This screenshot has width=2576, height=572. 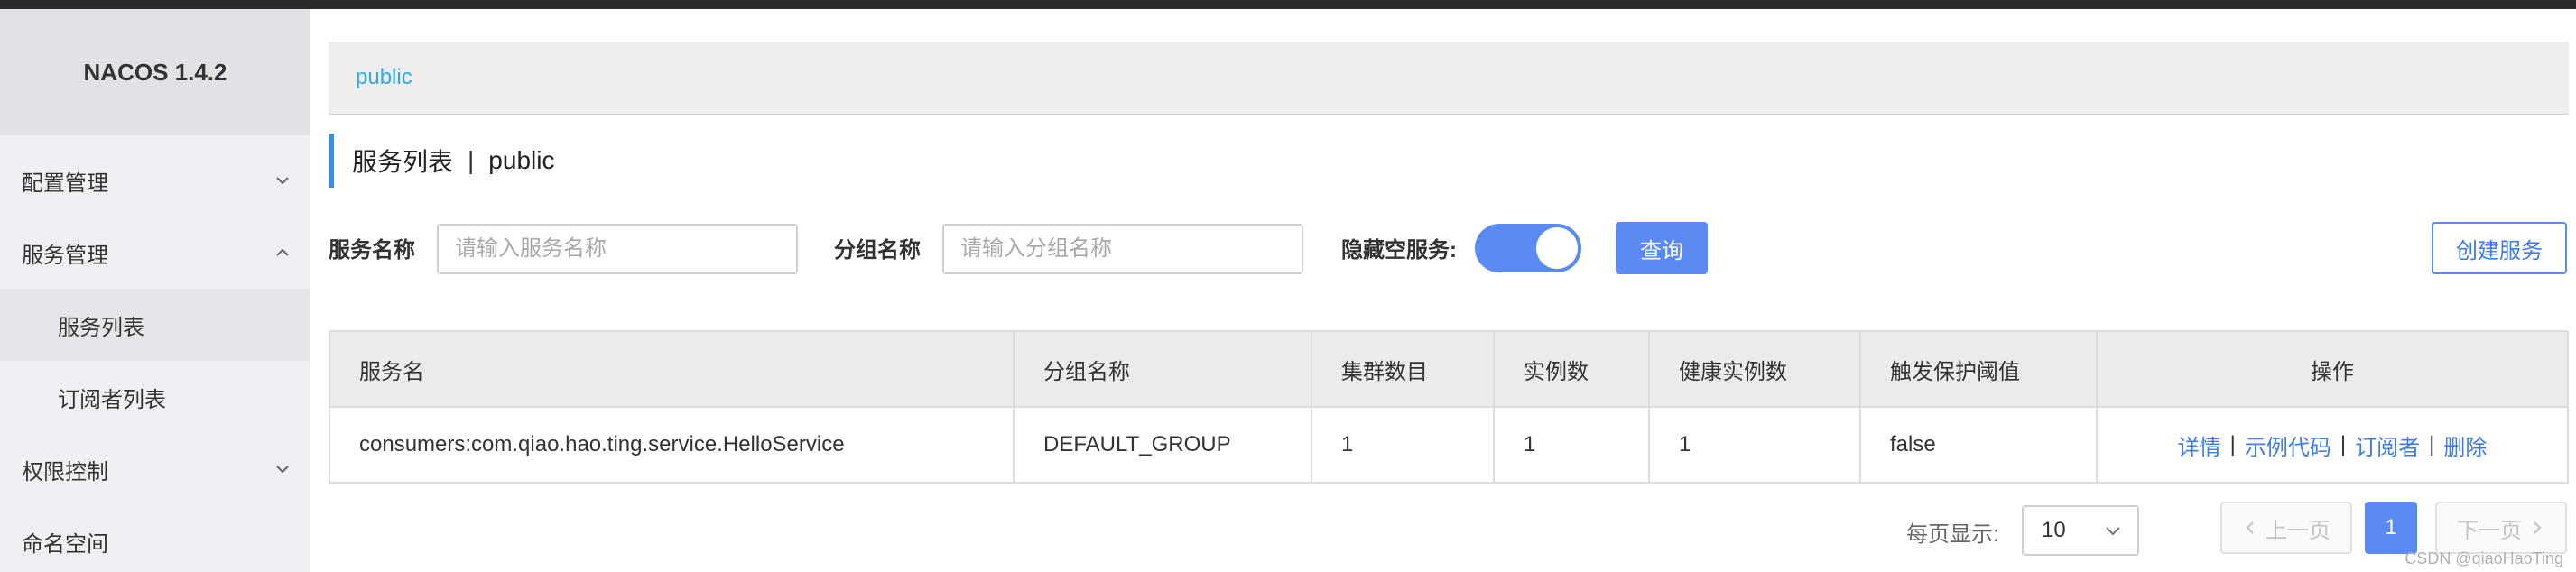 I want to click on sidebar-item-subscriber-list: 订阅者列表, so click(x=155, y=397).